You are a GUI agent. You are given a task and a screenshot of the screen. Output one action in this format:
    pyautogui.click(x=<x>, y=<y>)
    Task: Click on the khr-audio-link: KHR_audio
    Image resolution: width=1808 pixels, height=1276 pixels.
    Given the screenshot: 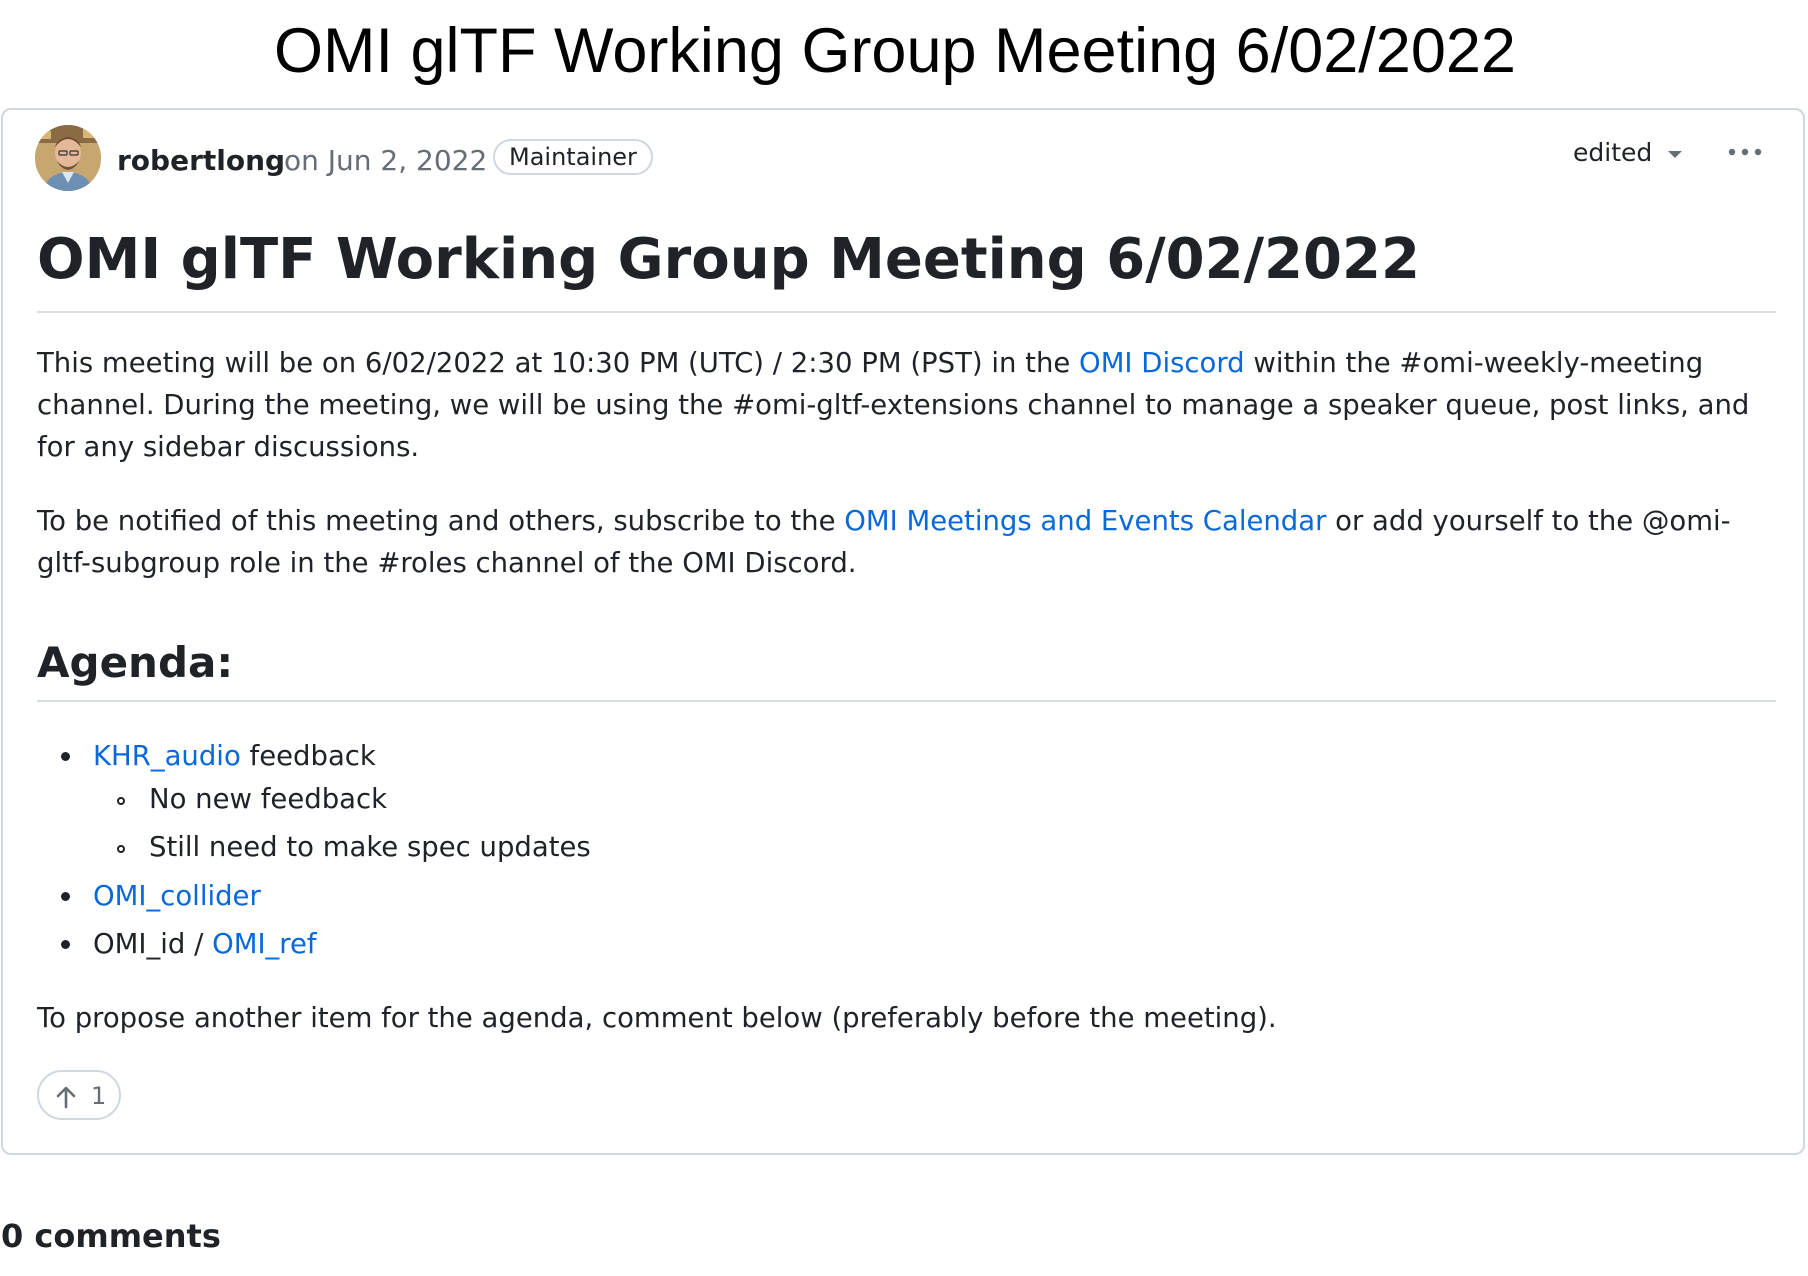 What is the action you would take?
    pyautogui.click(x=167, y=756)
    